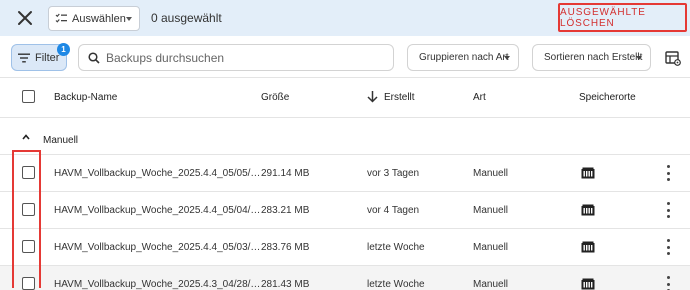  Describe the element at coordinates (479, 97) in the screenshot. I see `column-header-type: Art` at that location.